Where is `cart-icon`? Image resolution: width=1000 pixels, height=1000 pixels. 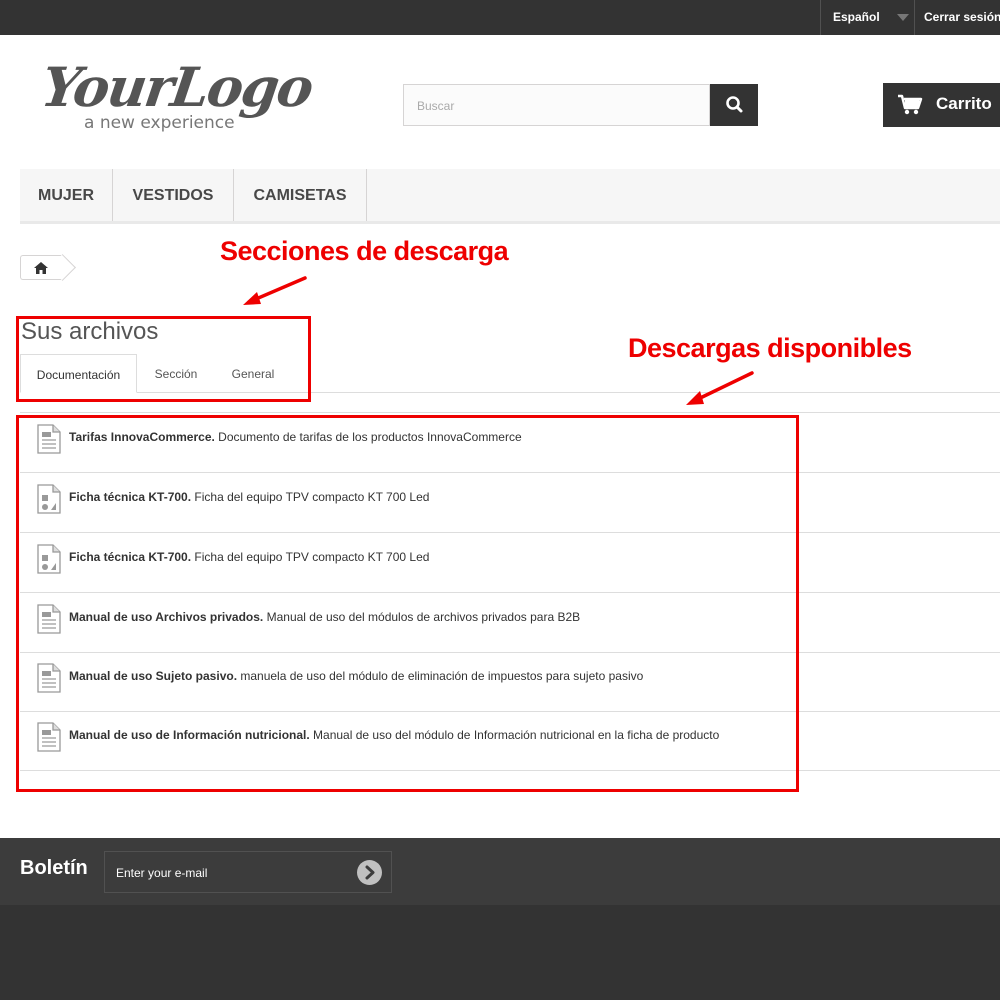 cart-icon is located at coordinates (910, 104).